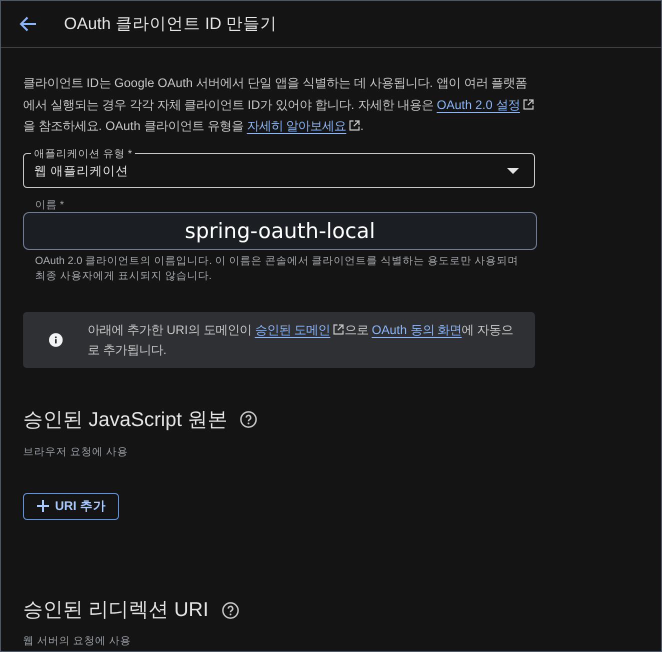 The height and width of the screenshot is (652, 662). I want to click on add-uri-button: URI 추가, so click(71, 506).